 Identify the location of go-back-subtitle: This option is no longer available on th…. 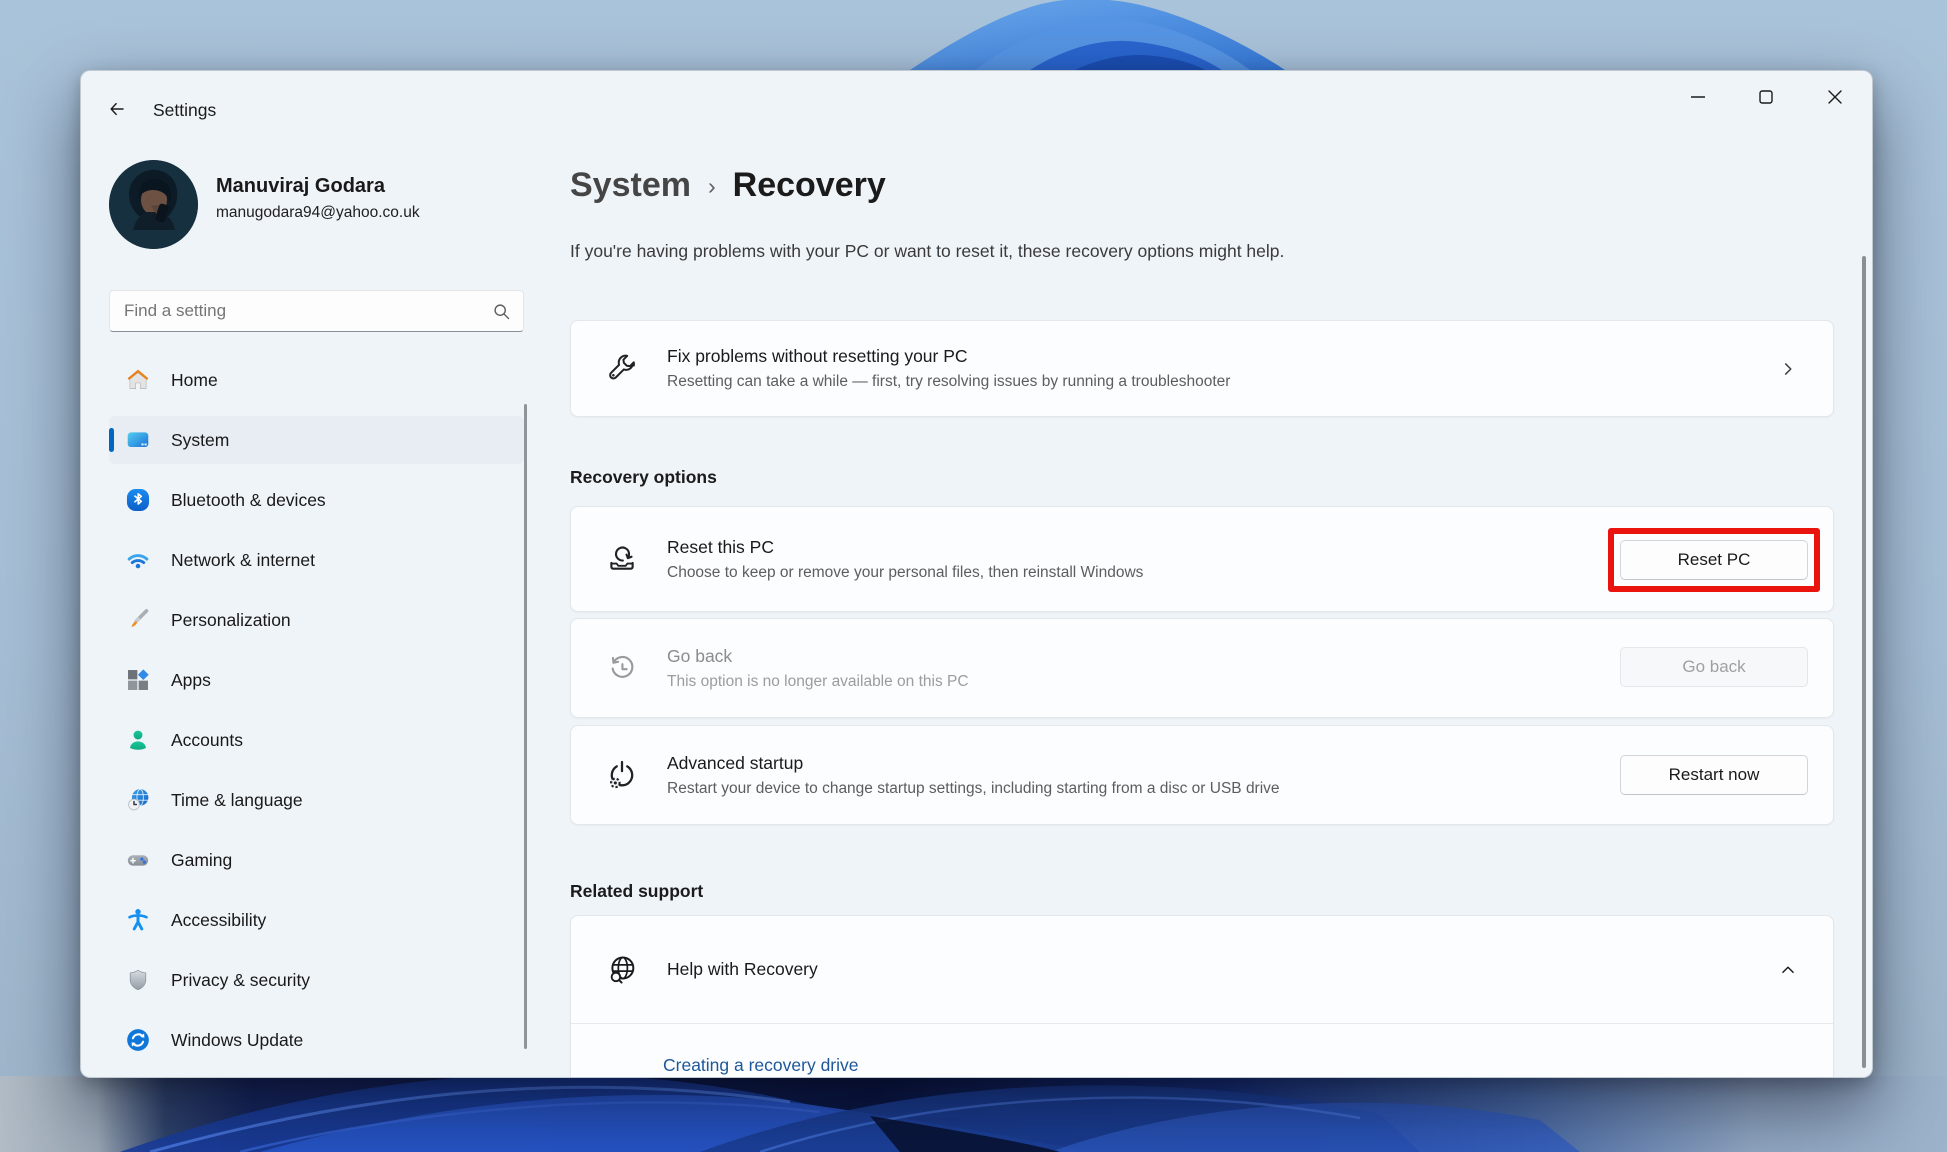
(818, 681).